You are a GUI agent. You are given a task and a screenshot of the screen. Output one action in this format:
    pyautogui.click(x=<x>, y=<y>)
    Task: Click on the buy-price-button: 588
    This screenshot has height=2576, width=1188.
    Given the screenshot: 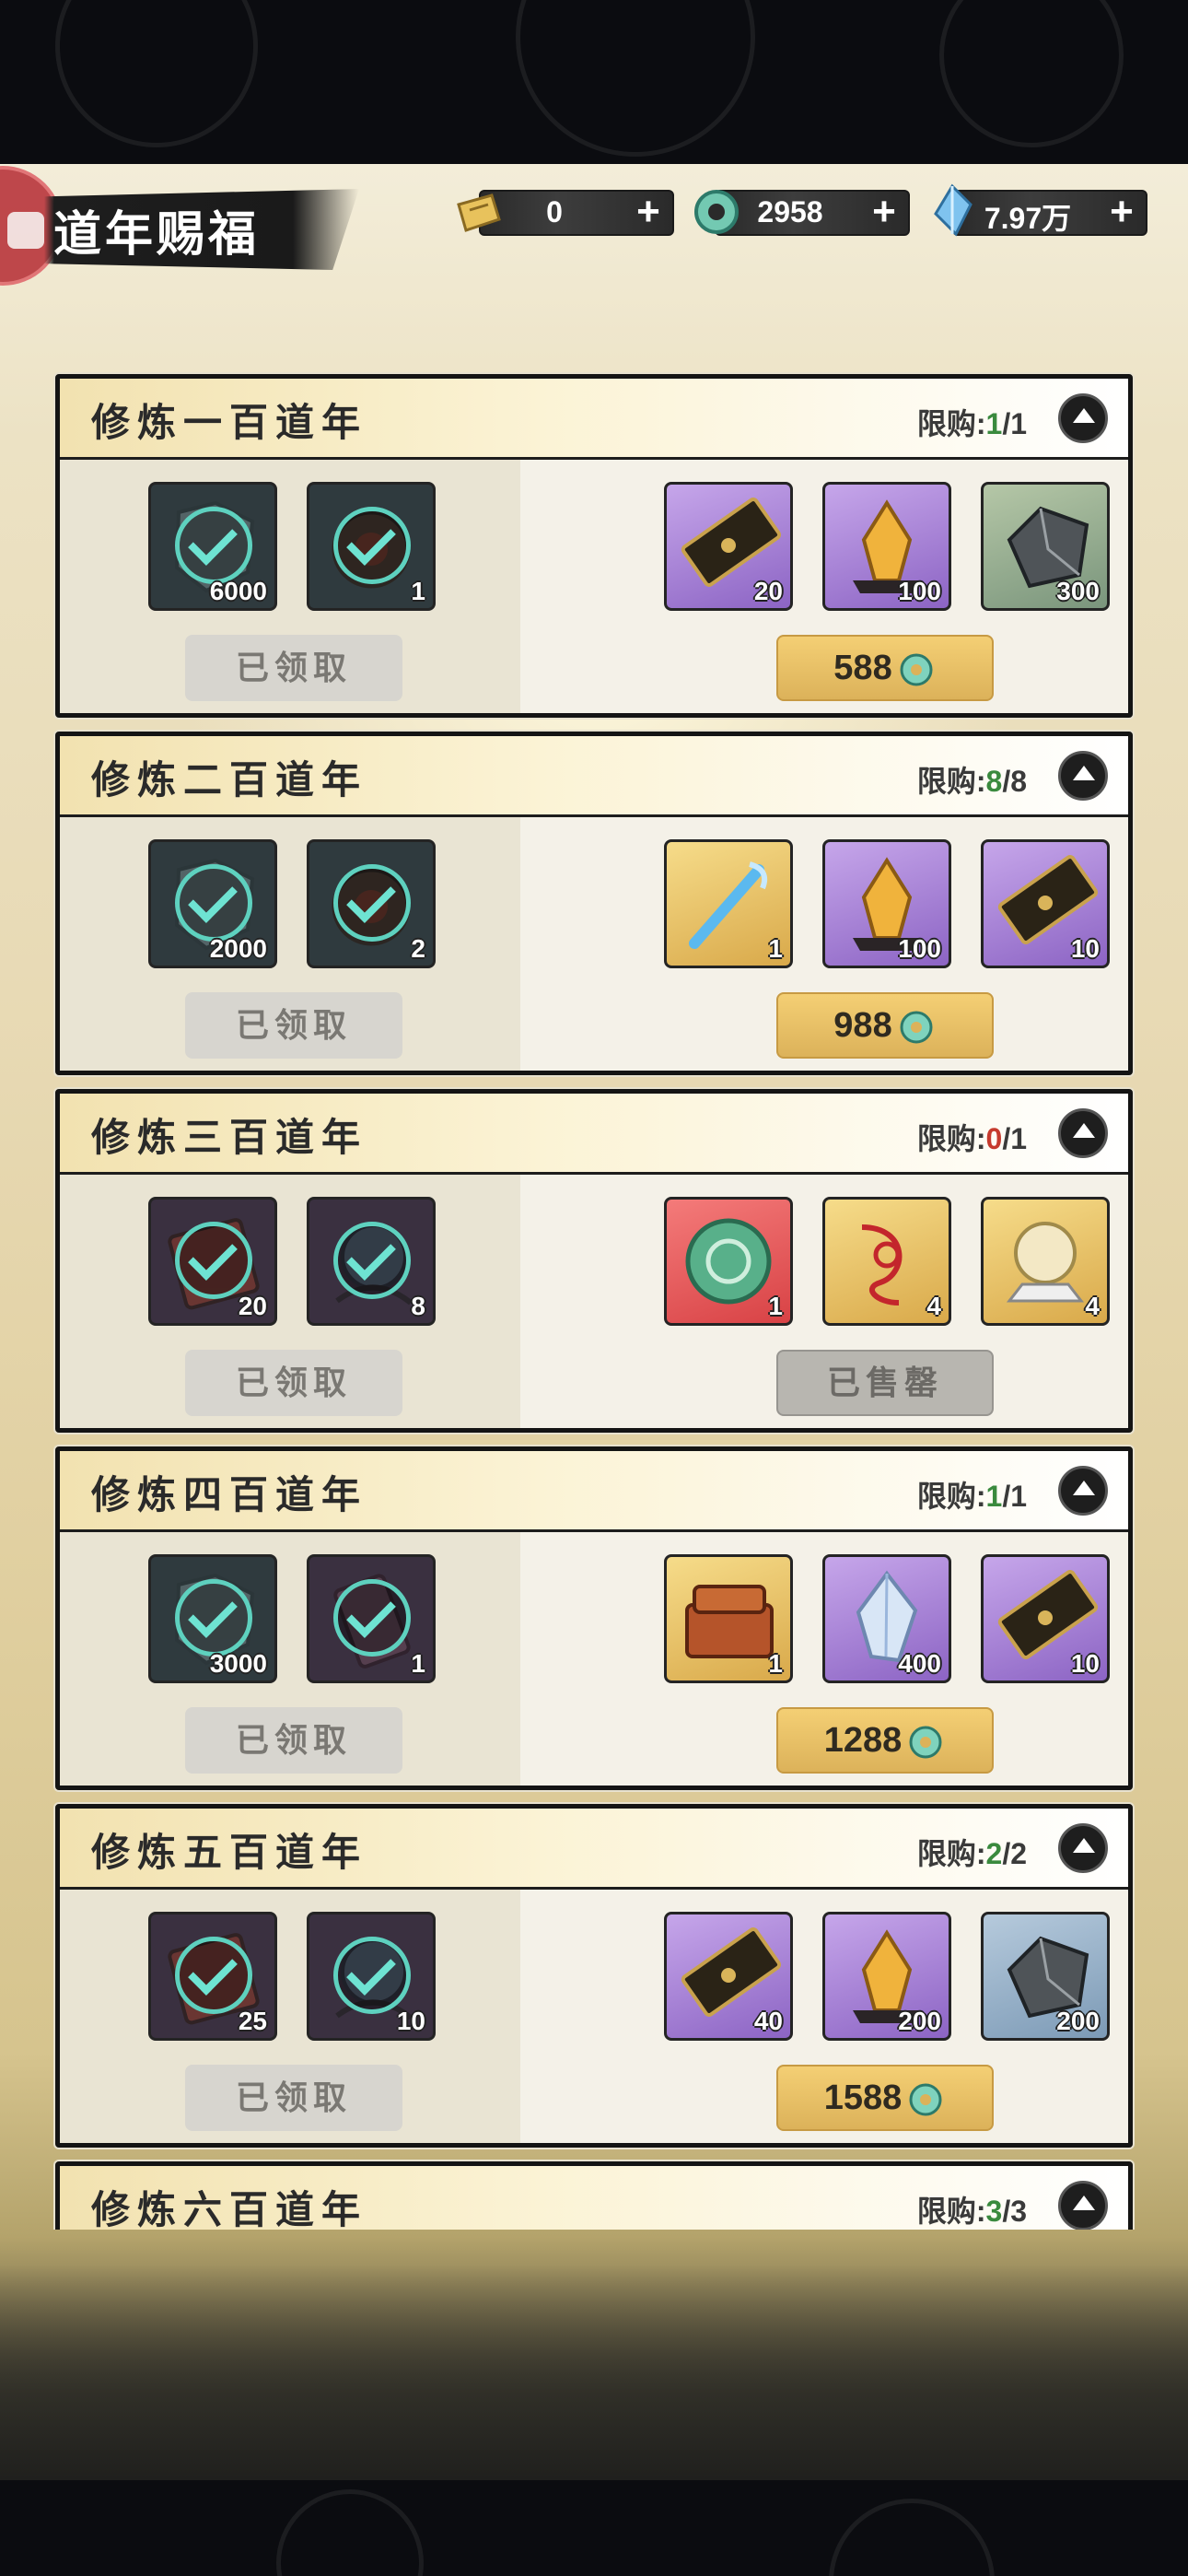 What is the action you would take?
    pyautogui.click(x=885, y=668)
    